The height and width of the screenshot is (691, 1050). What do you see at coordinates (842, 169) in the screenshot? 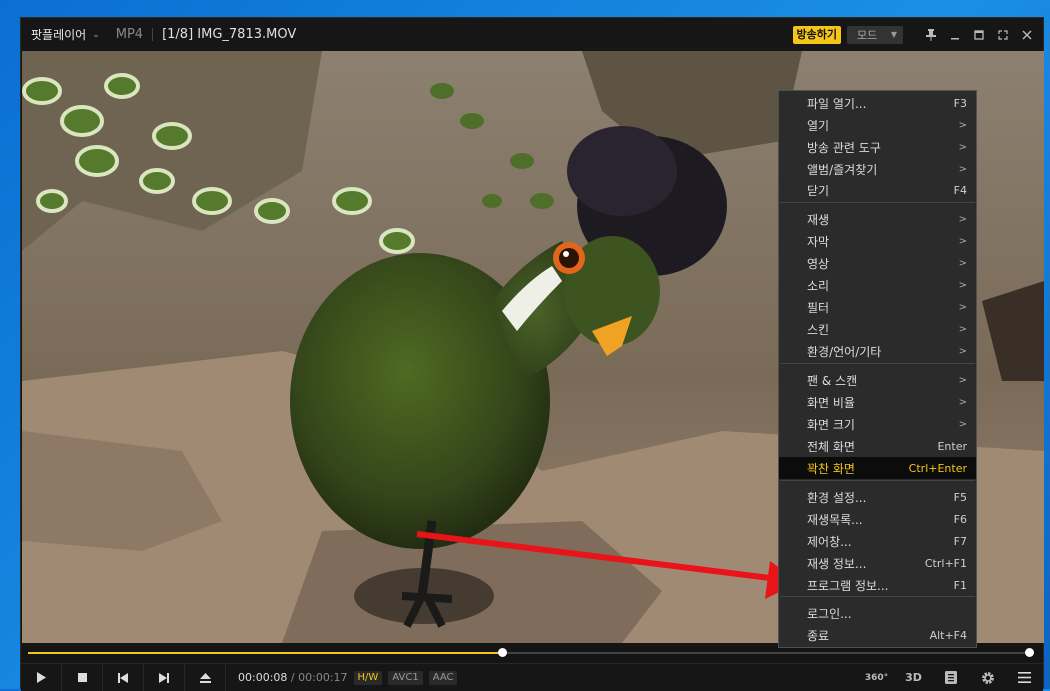
I see `menu-item-label: 앨범/즐겨찾기` at bounding box center [842, 169].